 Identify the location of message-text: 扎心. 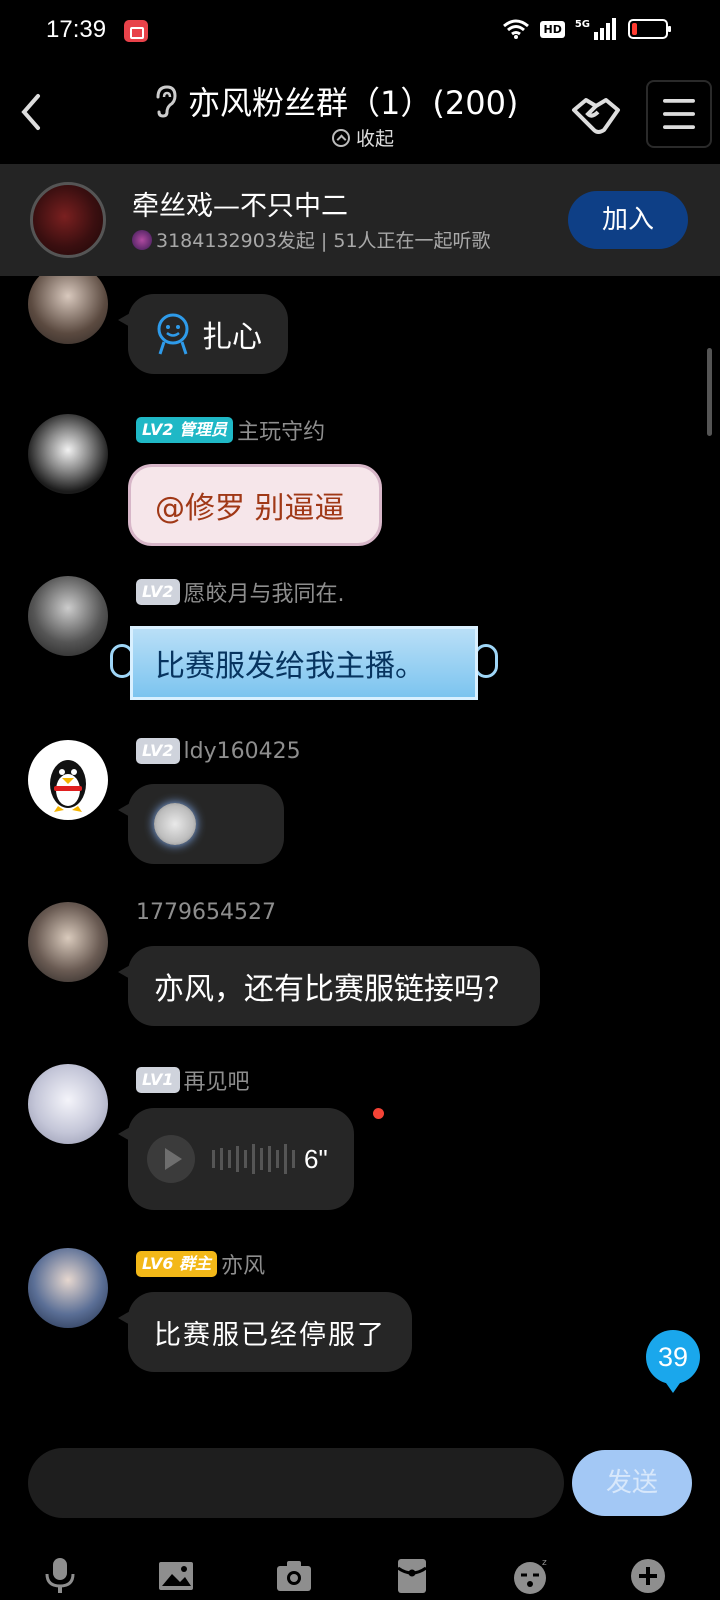
(232, 337).